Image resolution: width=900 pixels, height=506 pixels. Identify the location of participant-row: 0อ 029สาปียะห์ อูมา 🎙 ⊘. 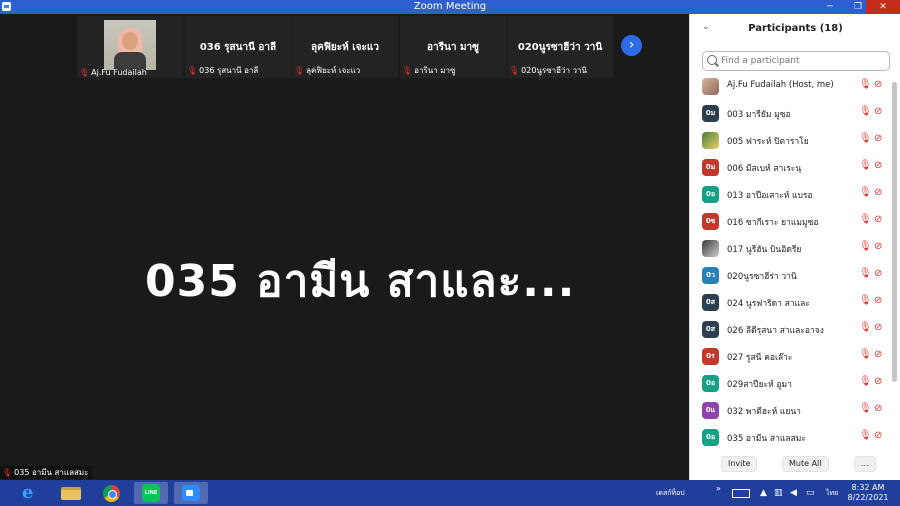
(790, 383).